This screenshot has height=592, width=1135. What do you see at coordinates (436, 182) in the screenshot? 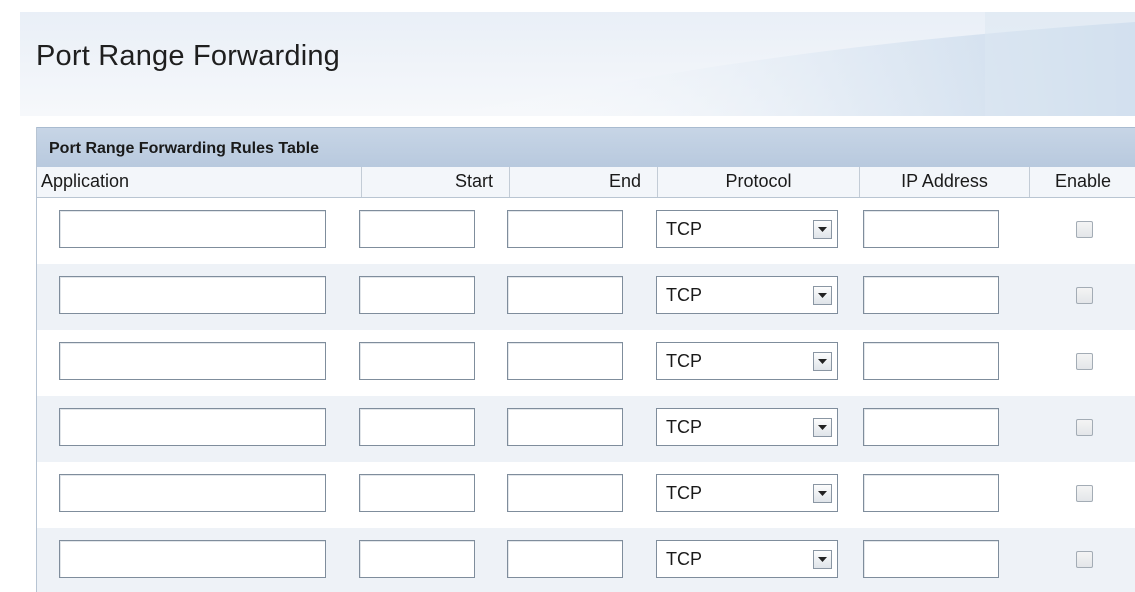
I see `column-header-start: Start` at bounding box center [436, 182].